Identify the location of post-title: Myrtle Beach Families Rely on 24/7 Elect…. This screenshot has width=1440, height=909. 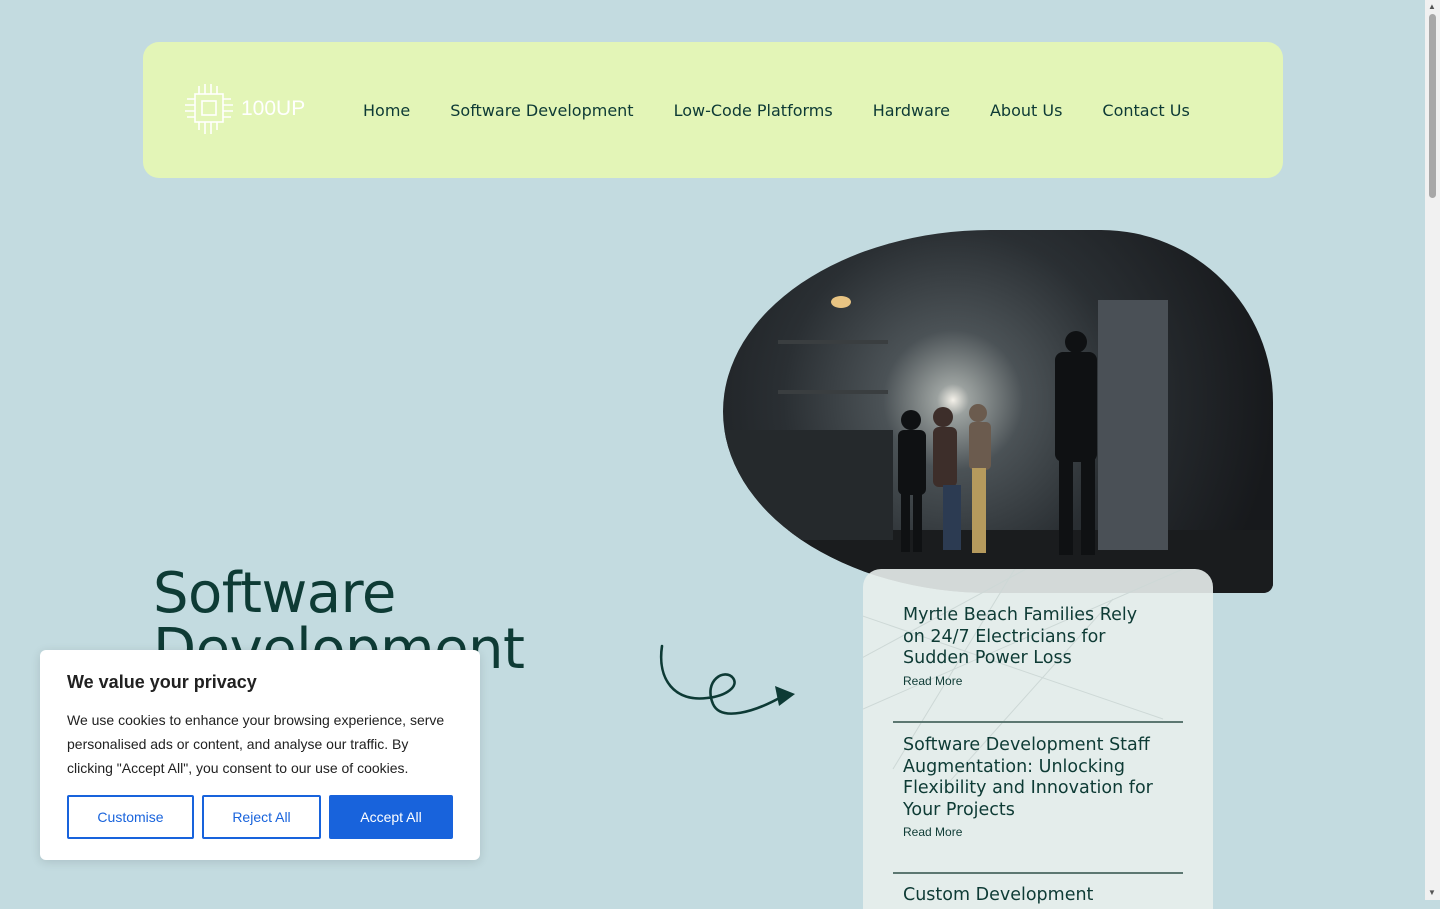
(1033, 637).